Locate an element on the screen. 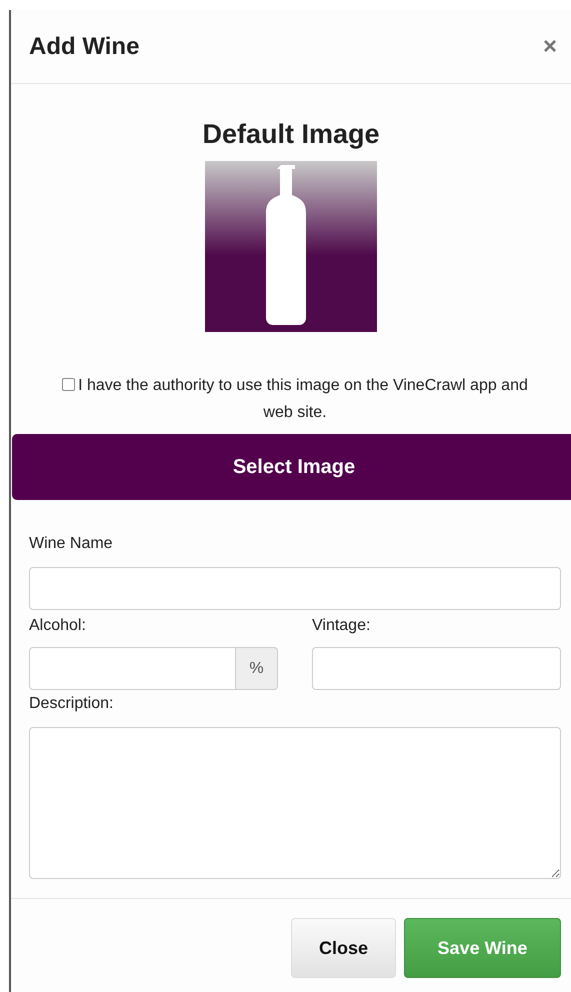  field-label: Wine Name is located at coordinates (71, 544).